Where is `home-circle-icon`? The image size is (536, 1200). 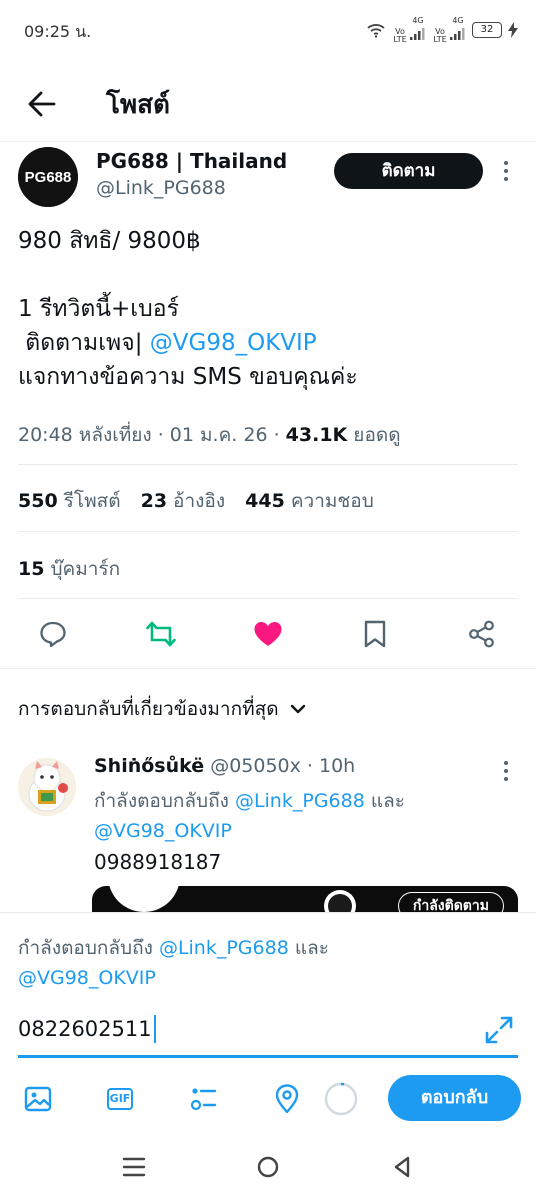
home-circle-icon is located at coordinates (268, 1167).